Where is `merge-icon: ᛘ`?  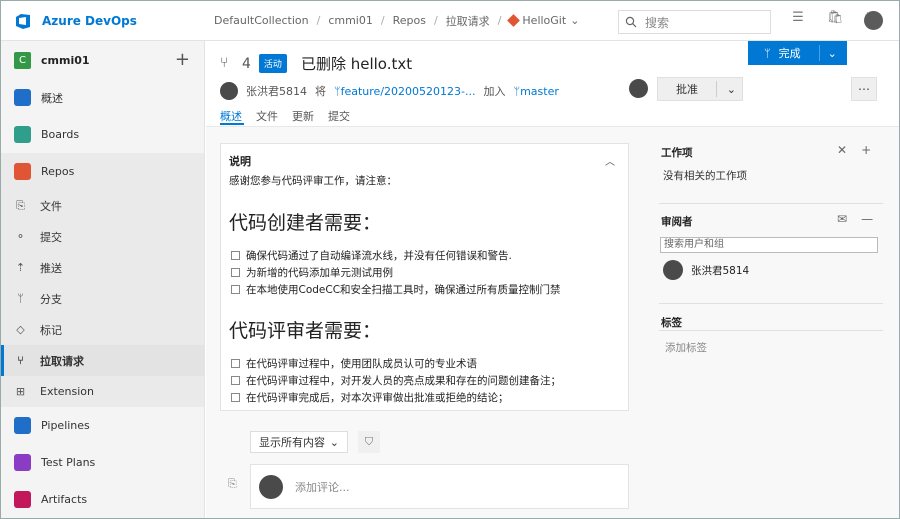 merge-icon: ᛘ is located at coordinates (767, 53).